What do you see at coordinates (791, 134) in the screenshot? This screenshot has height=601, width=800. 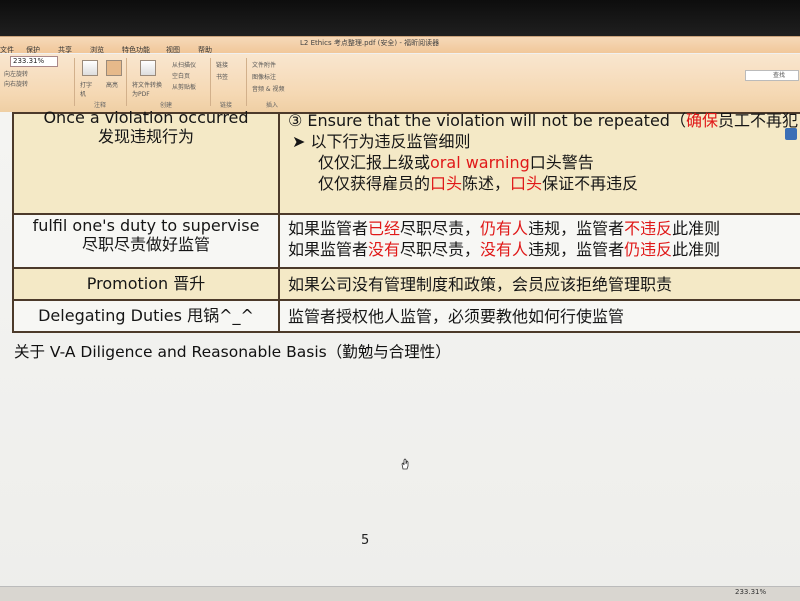 I see `scroll-handle` at bounding box center [791, 134].